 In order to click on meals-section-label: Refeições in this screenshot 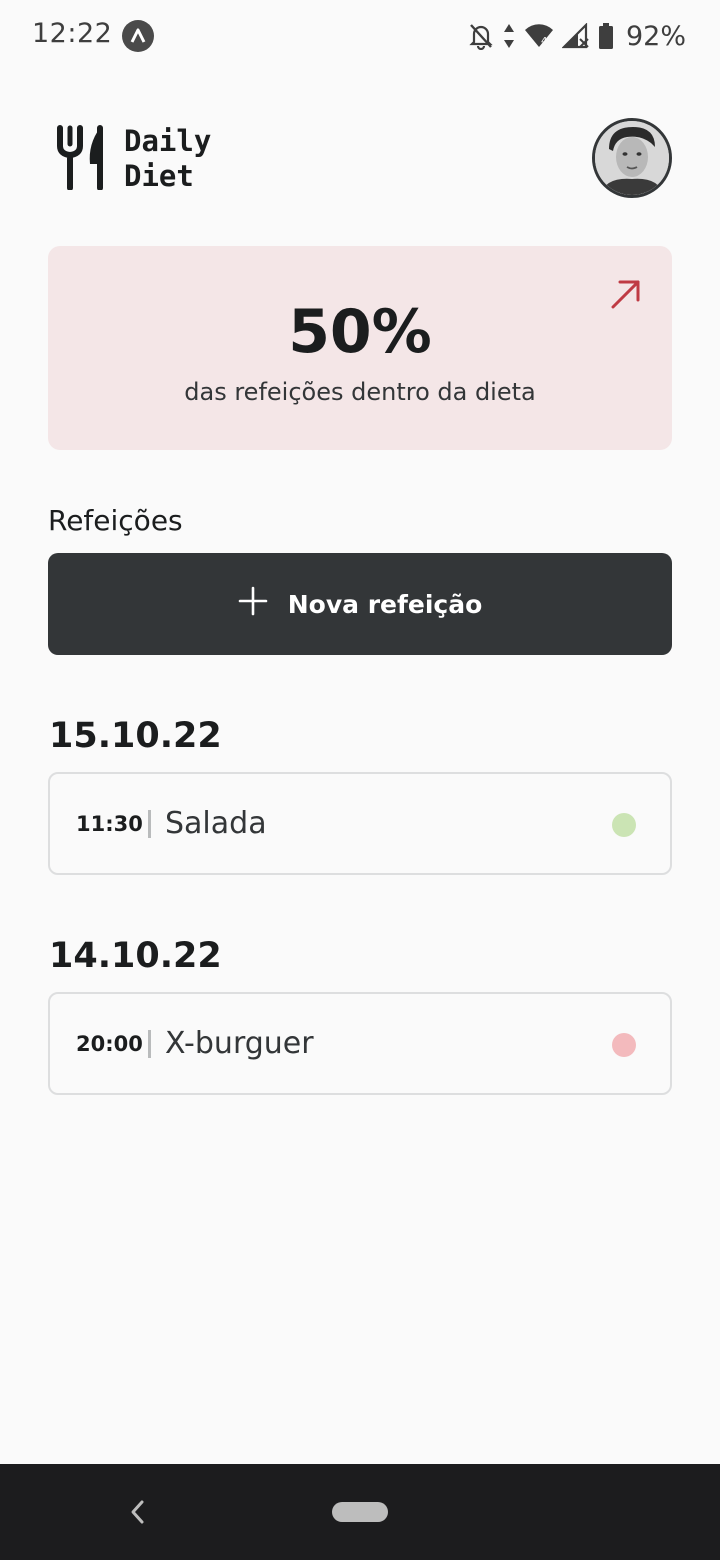, I will do `click(115, 520)`.